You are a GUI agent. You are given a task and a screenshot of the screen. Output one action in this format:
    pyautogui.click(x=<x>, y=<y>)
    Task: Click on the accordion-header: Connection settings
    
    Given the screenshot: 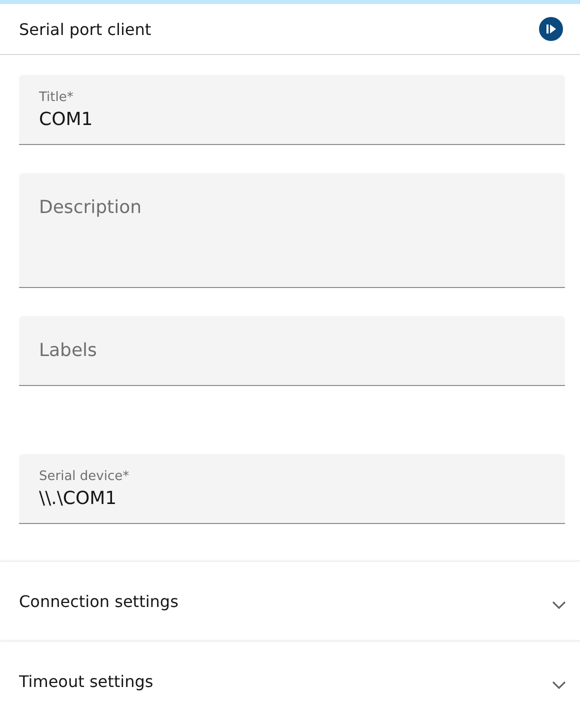 What is the action you would take?
    pyautogui.click(x=290, y=601)
    